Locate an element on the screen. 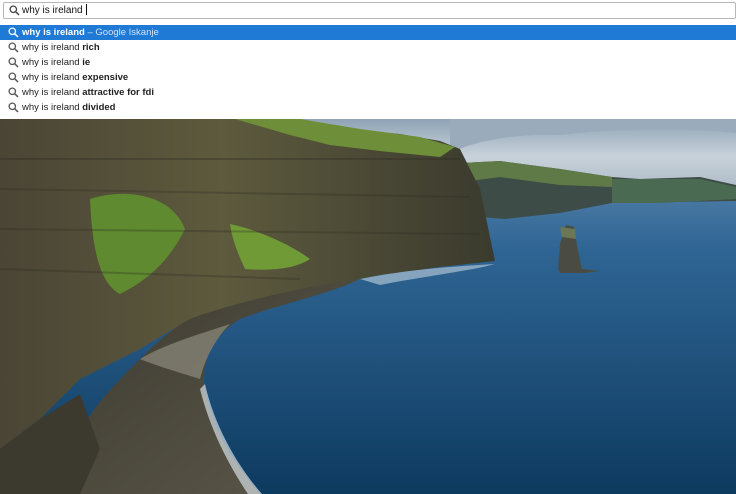 Image resolution: width=736 pixels, height=494 pixels. suggestion-completion: rich is located at coordinates (91, 47).